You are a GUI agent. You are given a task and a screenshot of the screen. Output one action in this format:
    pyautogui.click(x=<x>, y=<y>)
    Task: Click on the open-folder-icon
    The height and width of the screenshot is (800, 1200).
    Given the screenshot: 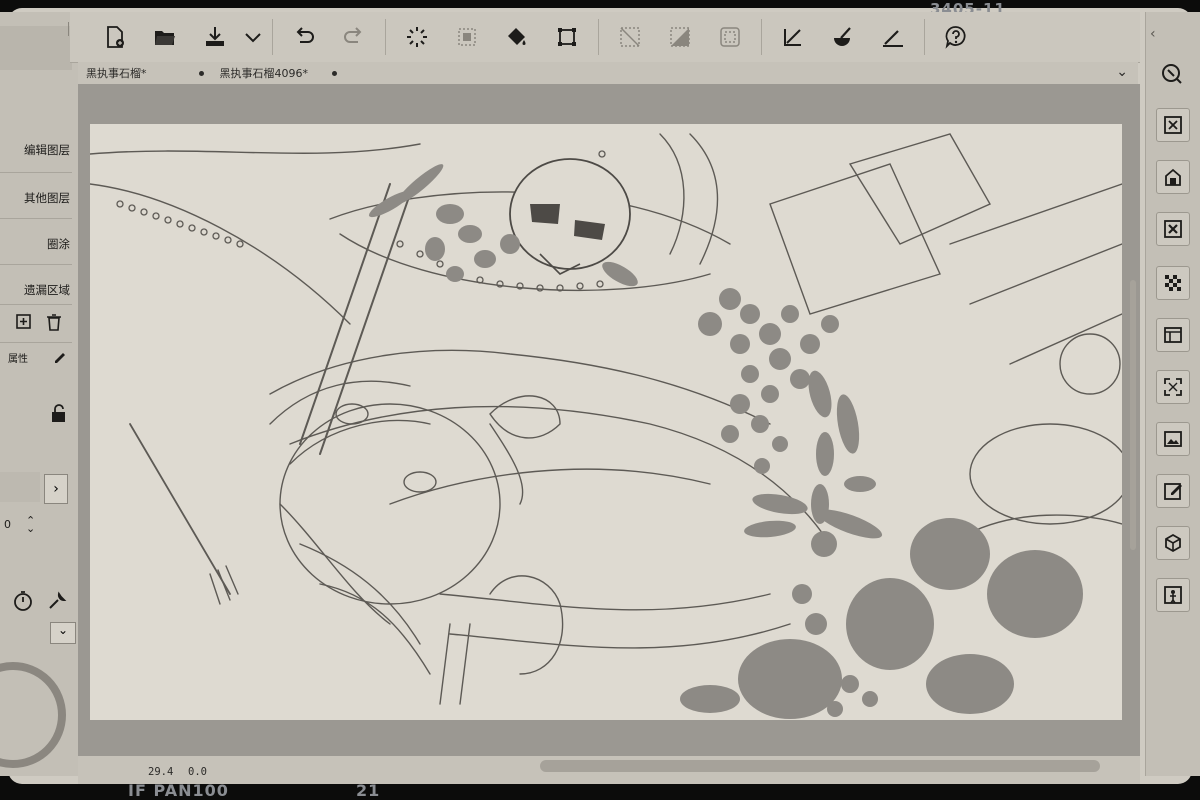 What is the action you would take?
    pyautogui.click(x=165, y=37)
    